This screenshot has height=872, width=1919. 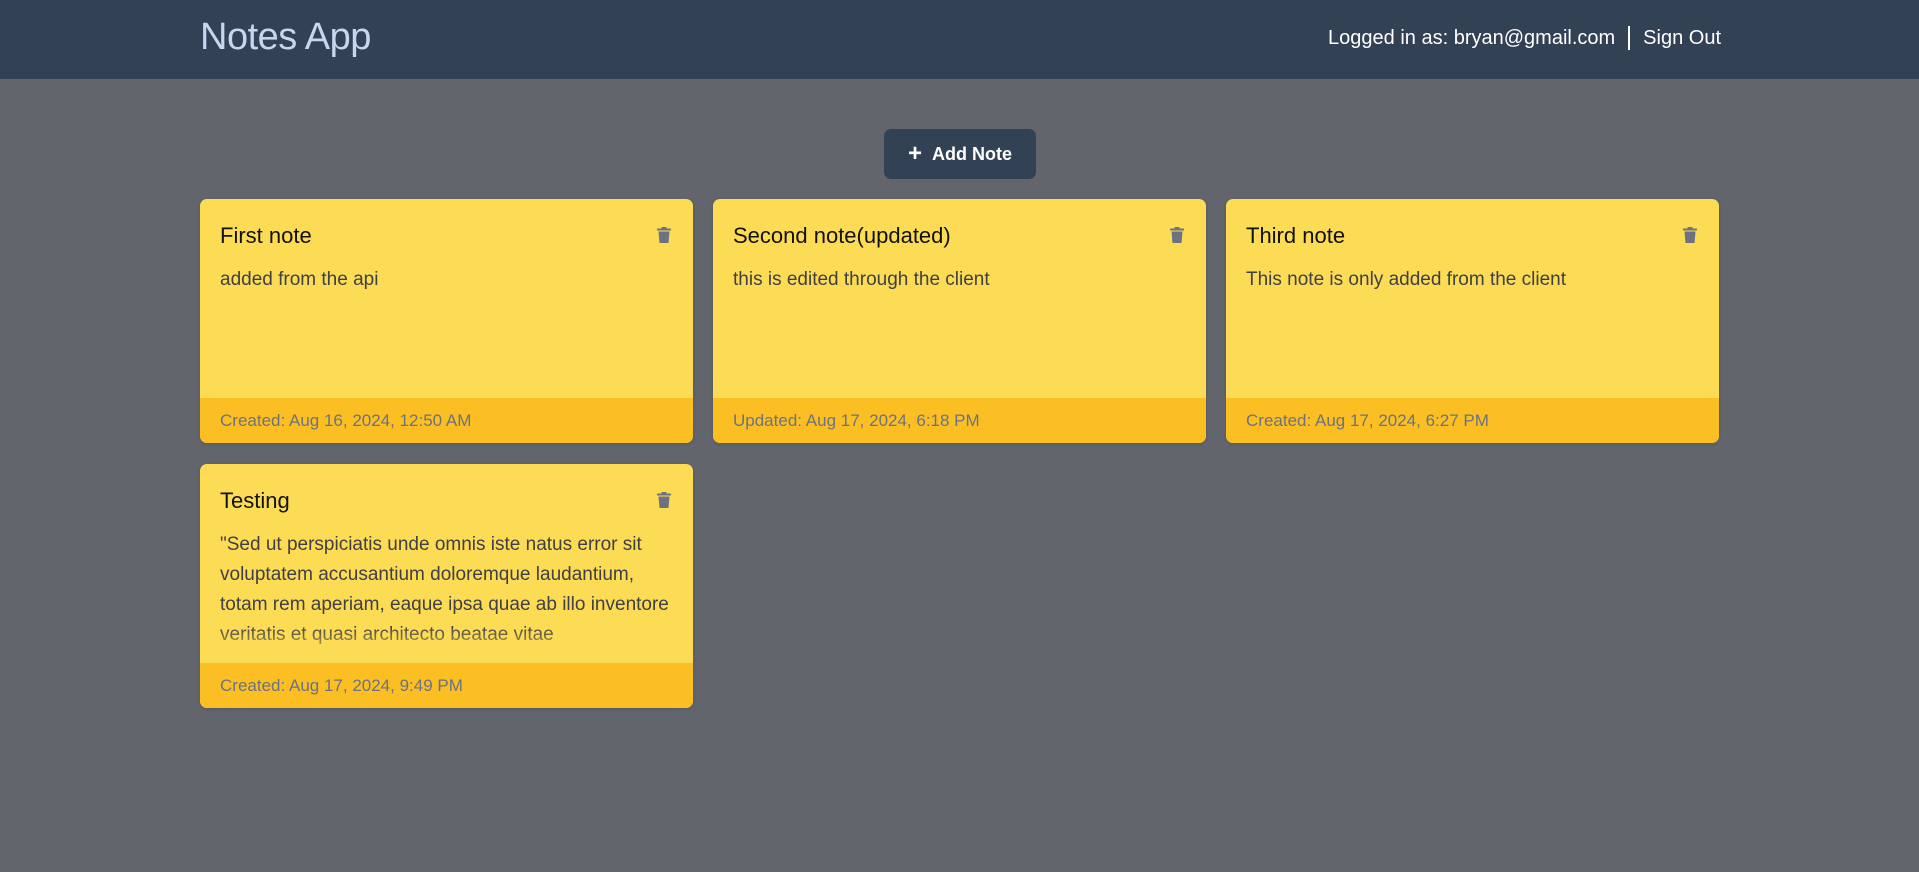 I want to click on note-title: Third note, so click(x=1296, y=235).